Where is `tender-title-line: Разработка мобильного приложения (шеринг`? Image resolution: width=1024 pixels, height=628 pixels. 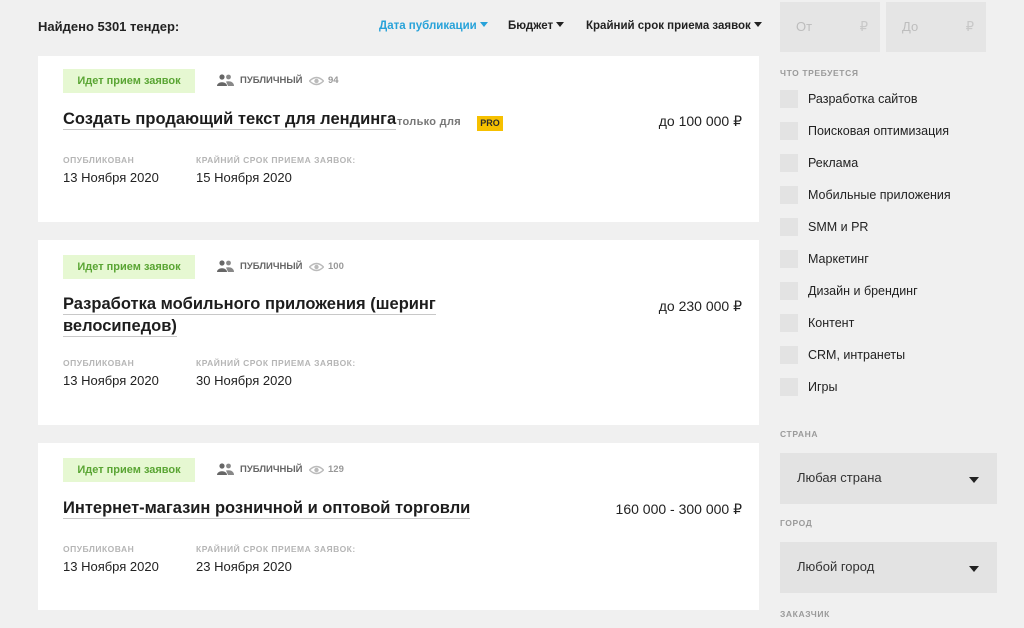
tender-title-line: Разработка мобильного приложения (шеринг is located at coordinates (249, 305).